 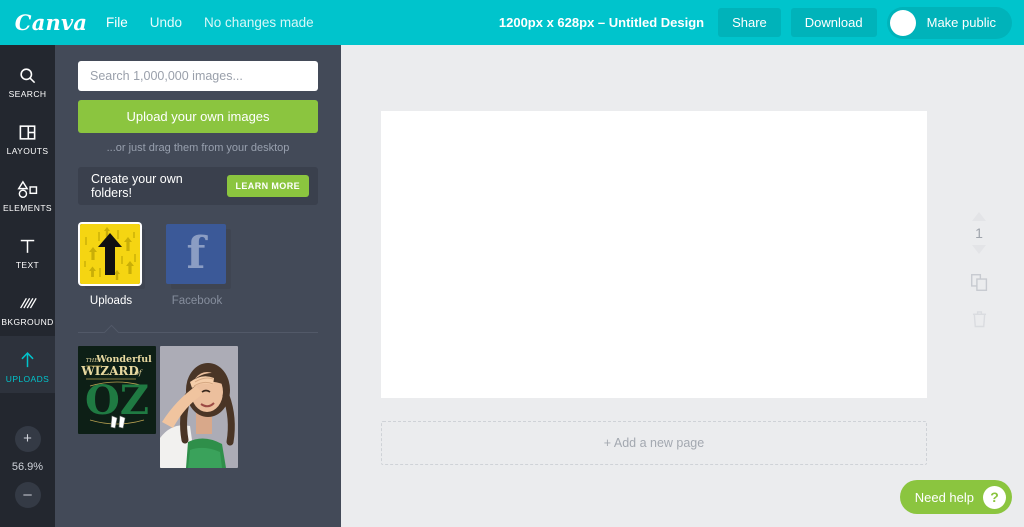 What do you see at coordinates (961, 22) in the screenshot?
I see `make-public-label: Make public` at bounding box center [961, 22].